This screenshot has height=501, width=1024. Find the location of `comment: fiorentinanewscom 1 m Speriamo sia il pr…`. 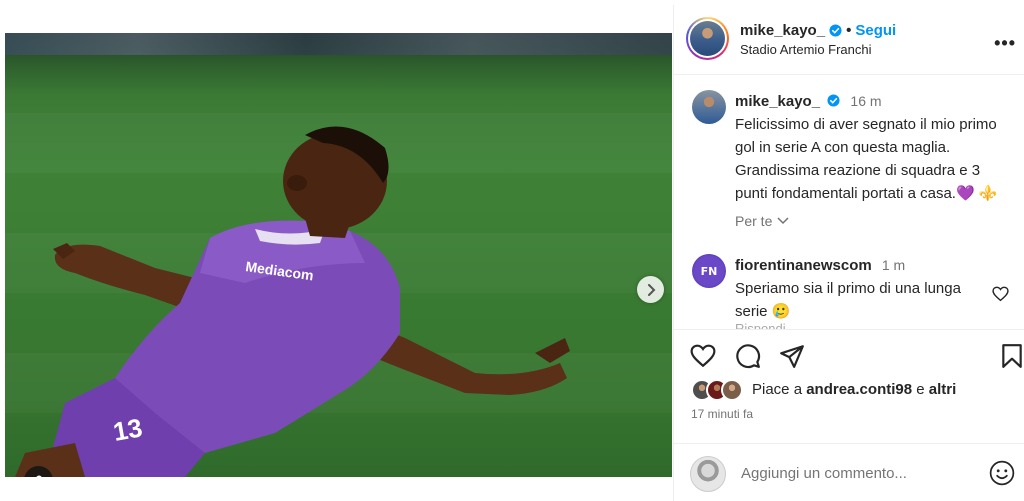

comment: fiorentinanewscom 1 m Speriamo sia il pr… is located at coordinates (860, 288).